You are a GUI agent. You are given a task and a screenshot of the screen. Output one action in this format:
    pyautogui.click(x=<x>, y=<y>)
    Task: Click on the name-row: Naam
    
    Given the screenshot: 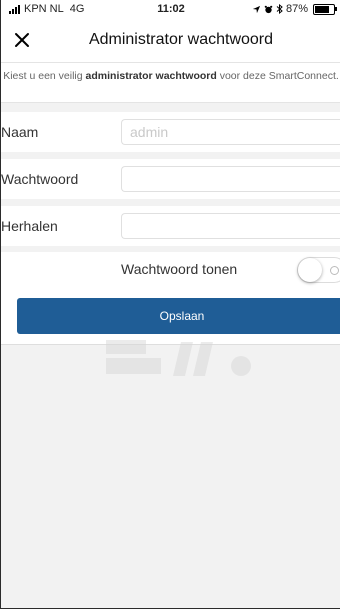 What is the action you would take?
    pyautogui.click(x=170, y=132)
    